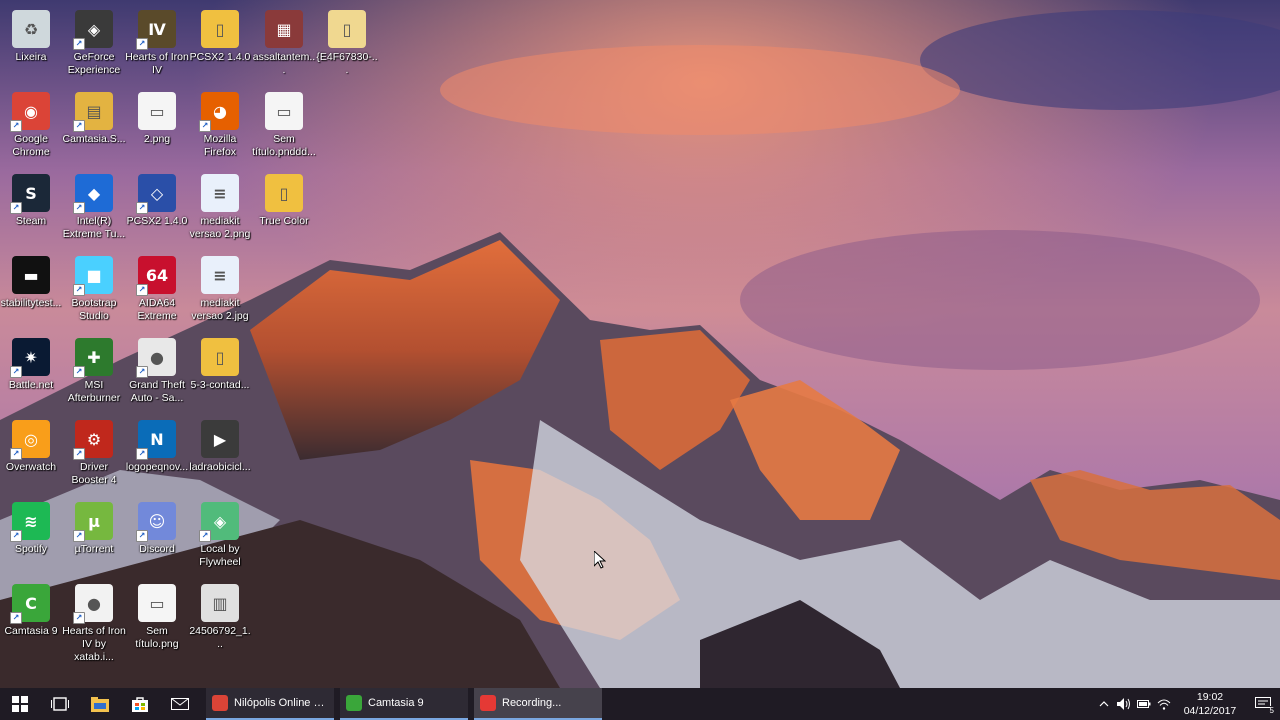 The height and width of the screenshot is (720, 1280). Describe the element at coordinates (1271, 710) in the screenshot. I see `notification-count: 5` at that location.